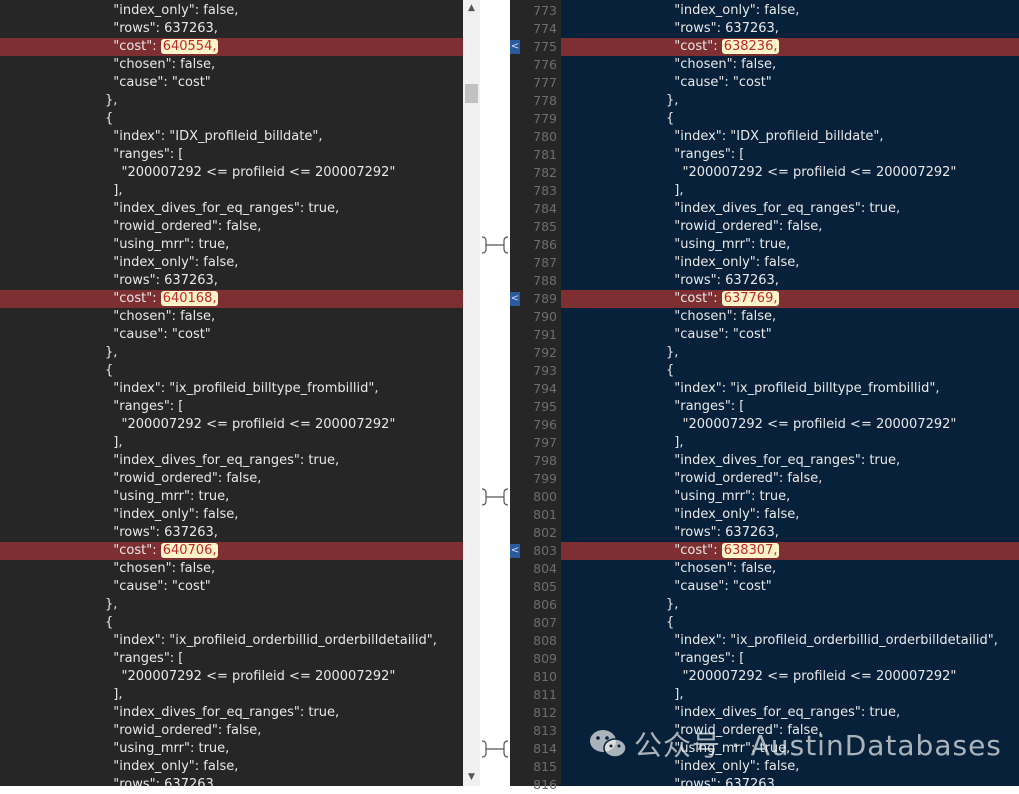  I want to click on code-prefix: "rows": 637263,, so click(722, 28).